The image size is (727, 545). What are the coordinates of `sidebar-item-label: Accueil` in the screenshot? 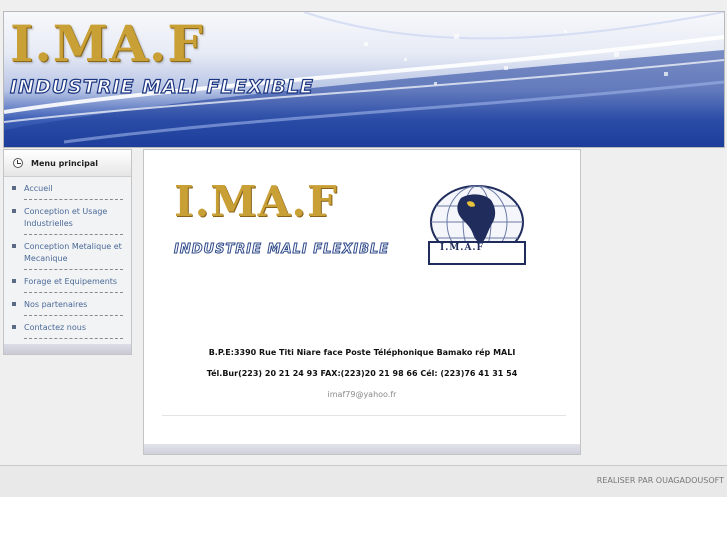 It's located at (38, 188).